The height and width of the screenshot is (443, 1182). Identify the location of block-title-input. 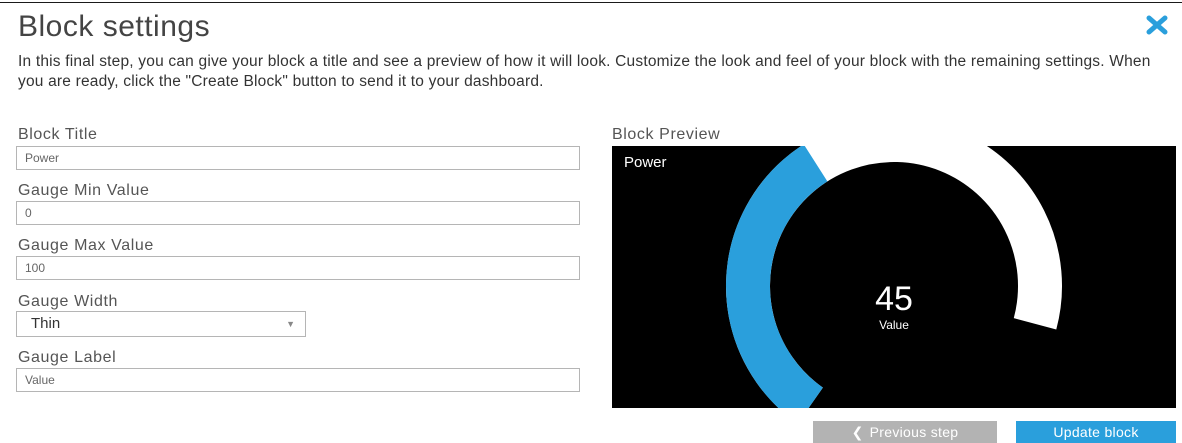
(298, 158).